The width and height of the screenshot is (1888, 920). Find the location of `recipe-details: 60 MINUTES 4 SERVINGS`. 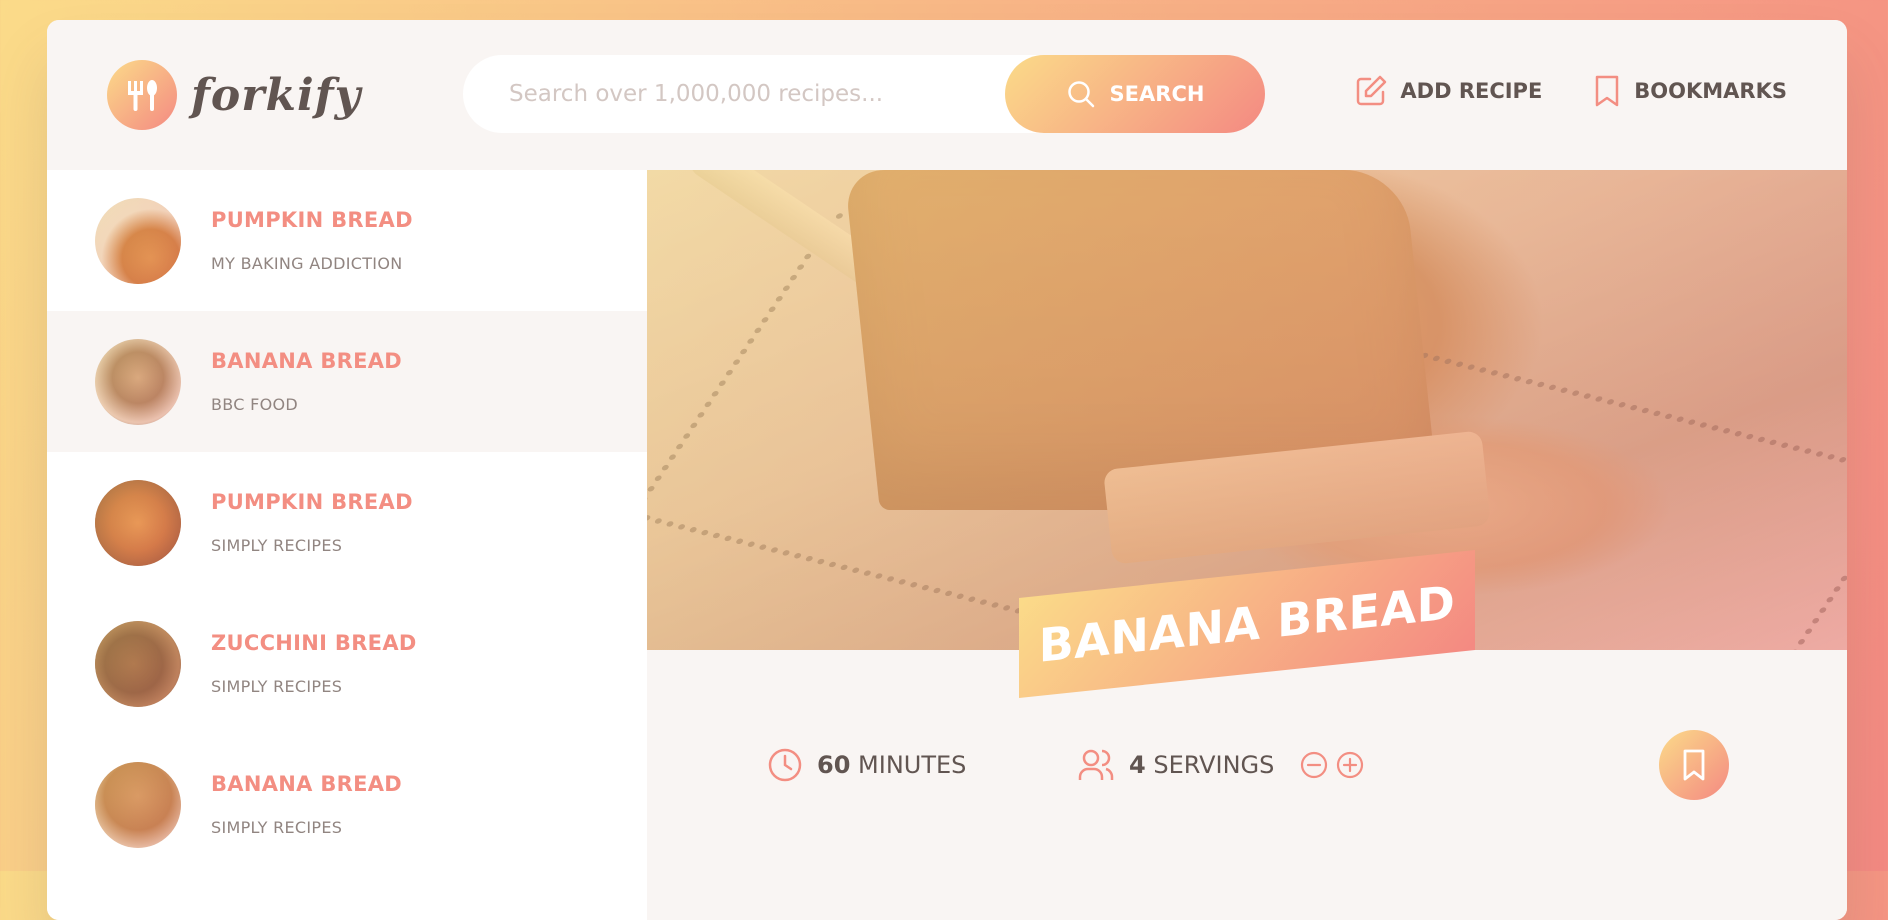

recipe-details: 60 MINUTES 4 SERVINGS is located at coordinates (1247, 765).